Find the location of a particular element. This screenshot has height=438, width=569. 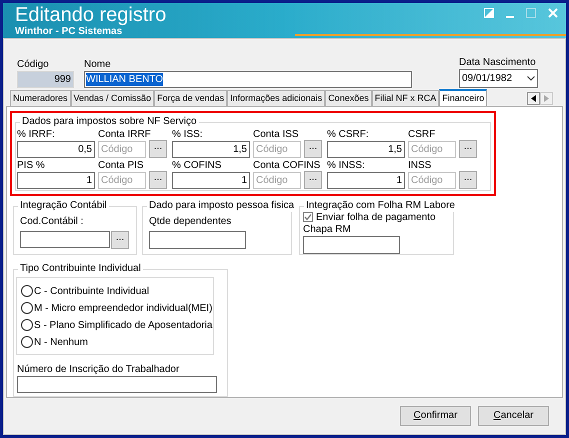

dialog-button: Confirmar is located at coordinates (435, 416).